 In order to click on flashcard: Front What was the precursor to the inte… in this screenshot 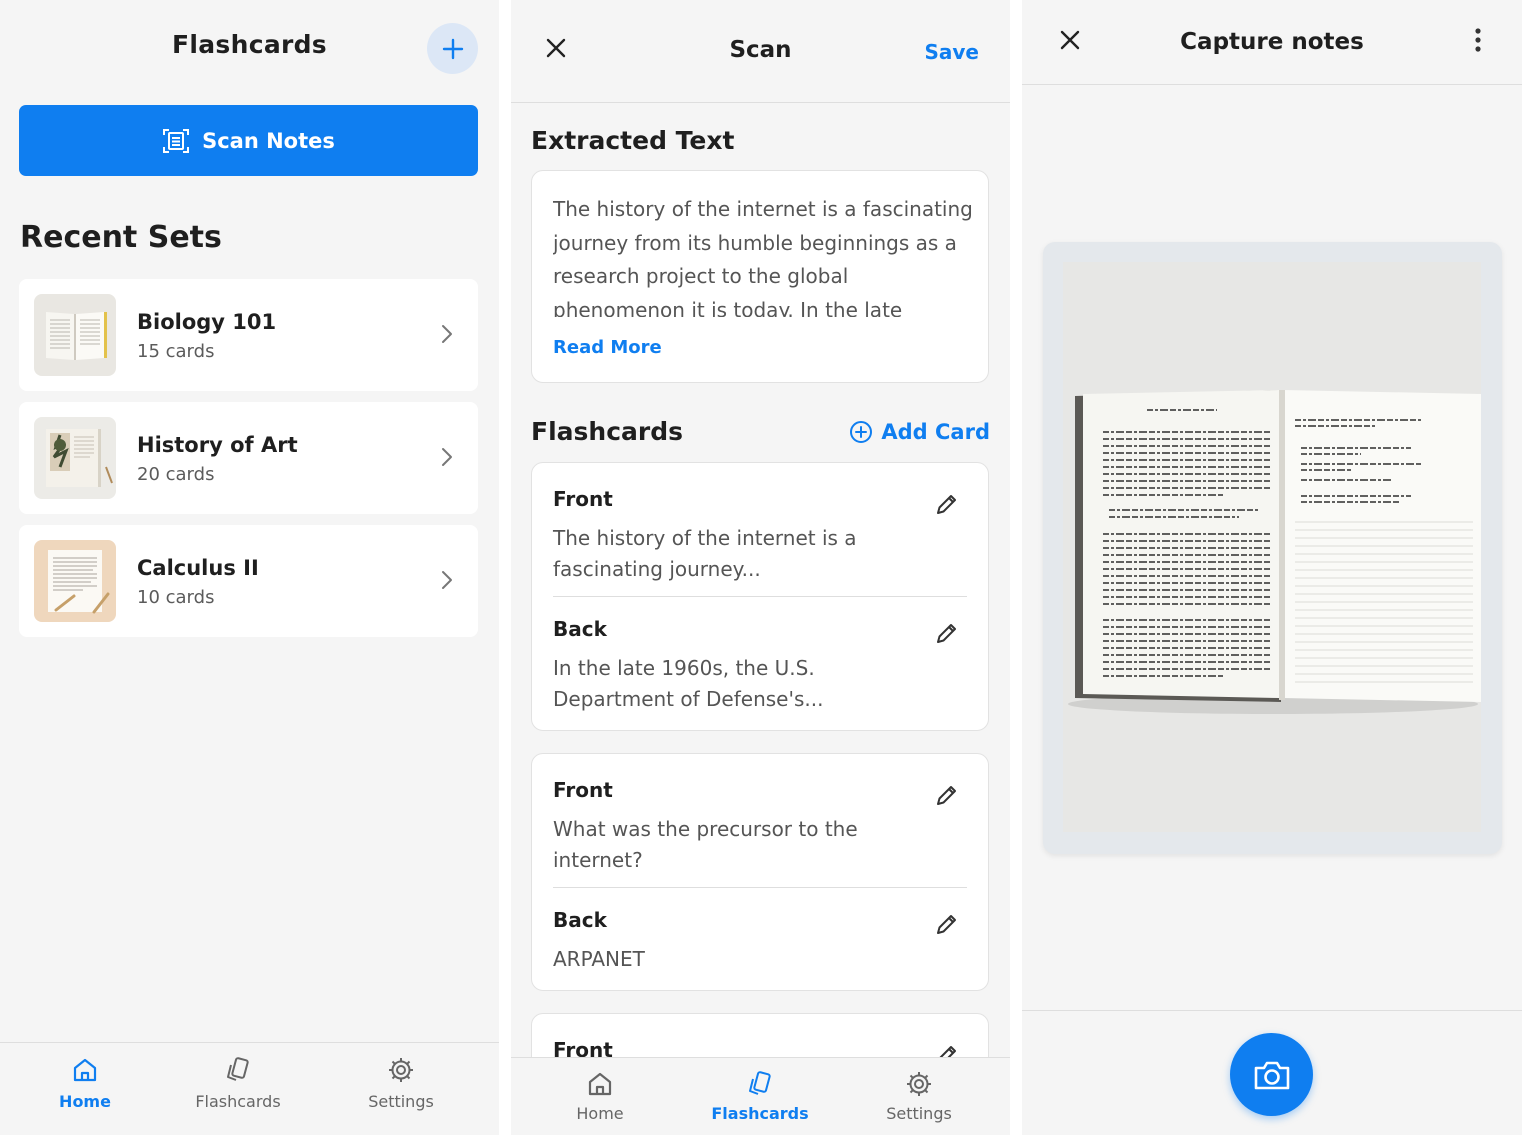, I will do `click(760, 872)`.